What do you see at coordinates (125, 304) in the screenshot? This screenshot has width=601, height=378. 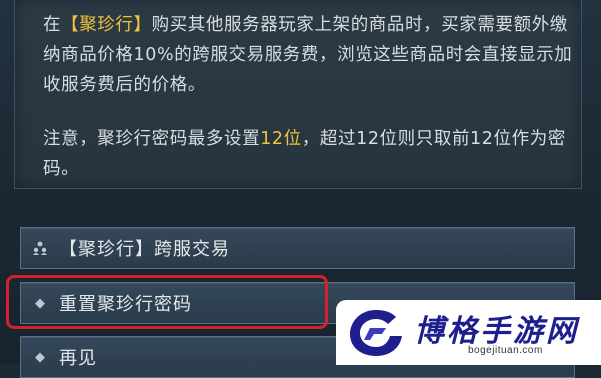 I see `menu-item-label: 重置聚珍行密码` at bounding box center [125, 304].